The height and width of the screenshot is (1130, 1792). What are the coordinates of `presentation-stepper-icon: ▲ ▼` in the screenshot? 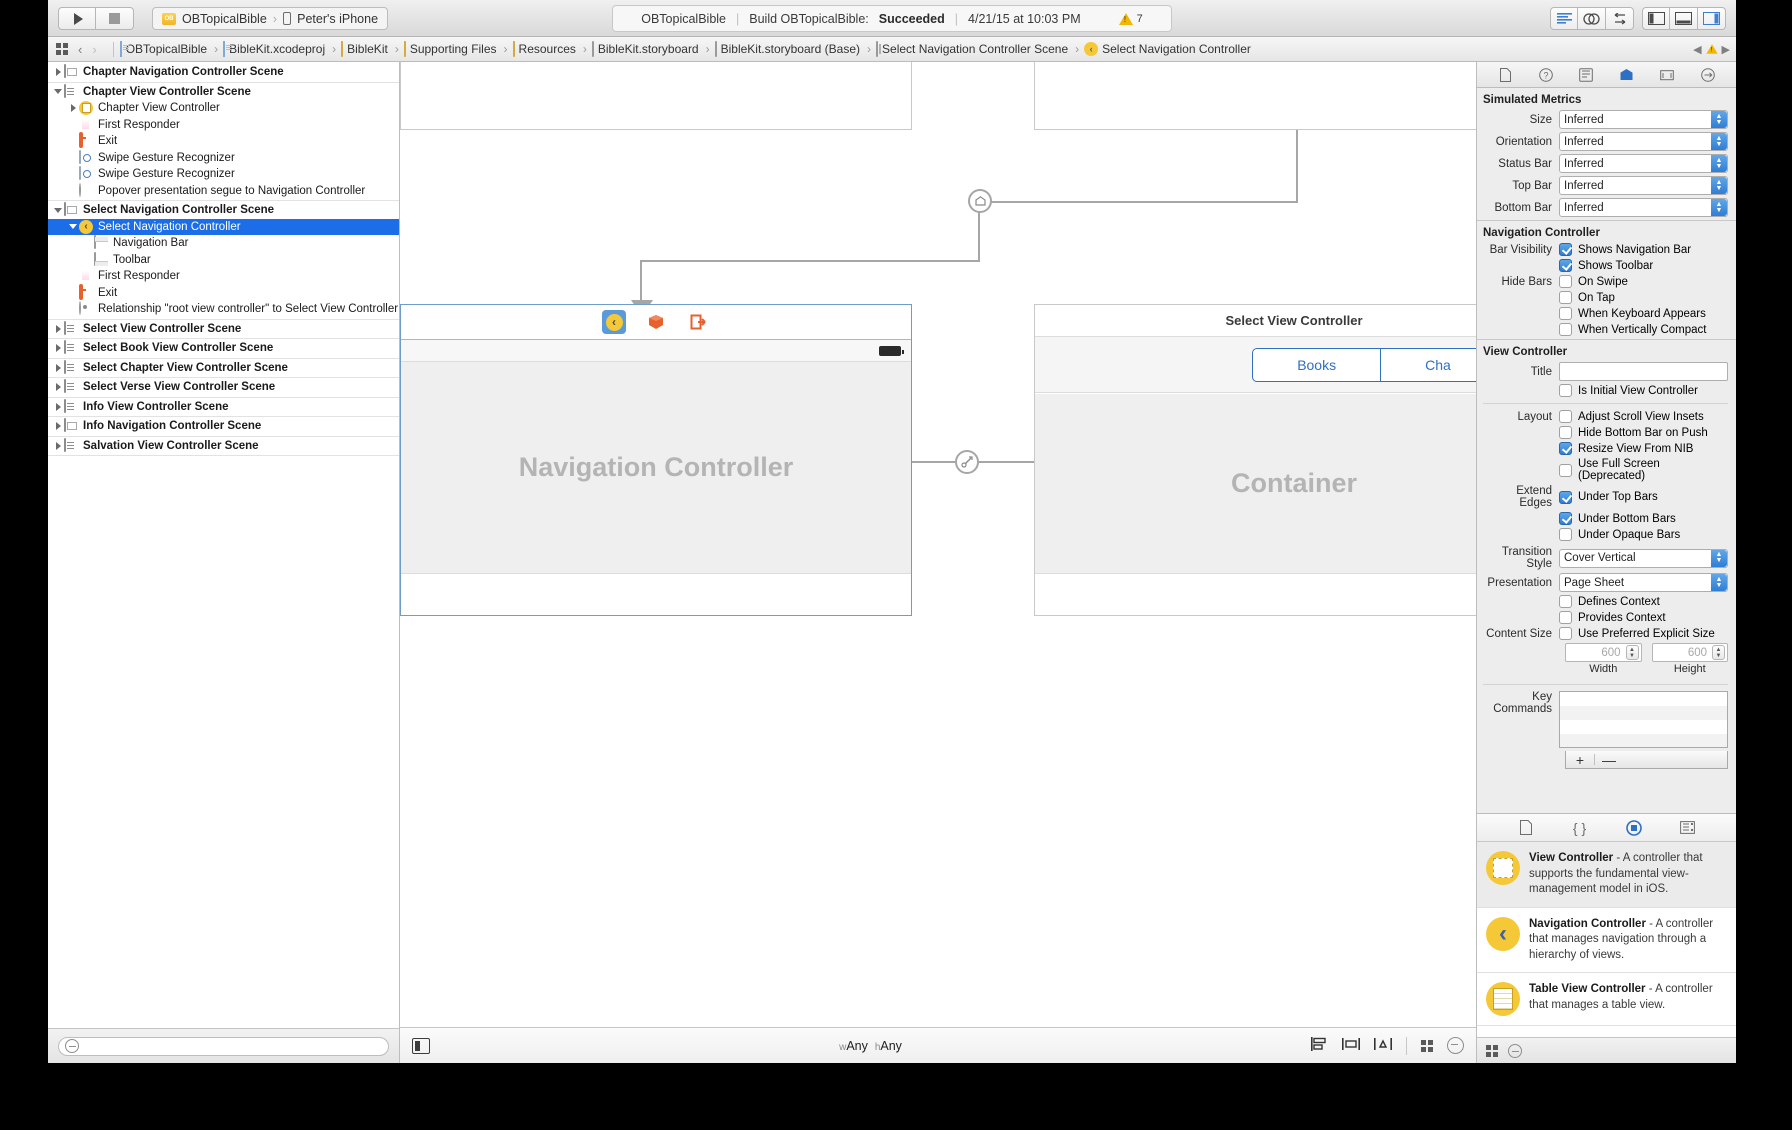 It's located at (1719, 582).